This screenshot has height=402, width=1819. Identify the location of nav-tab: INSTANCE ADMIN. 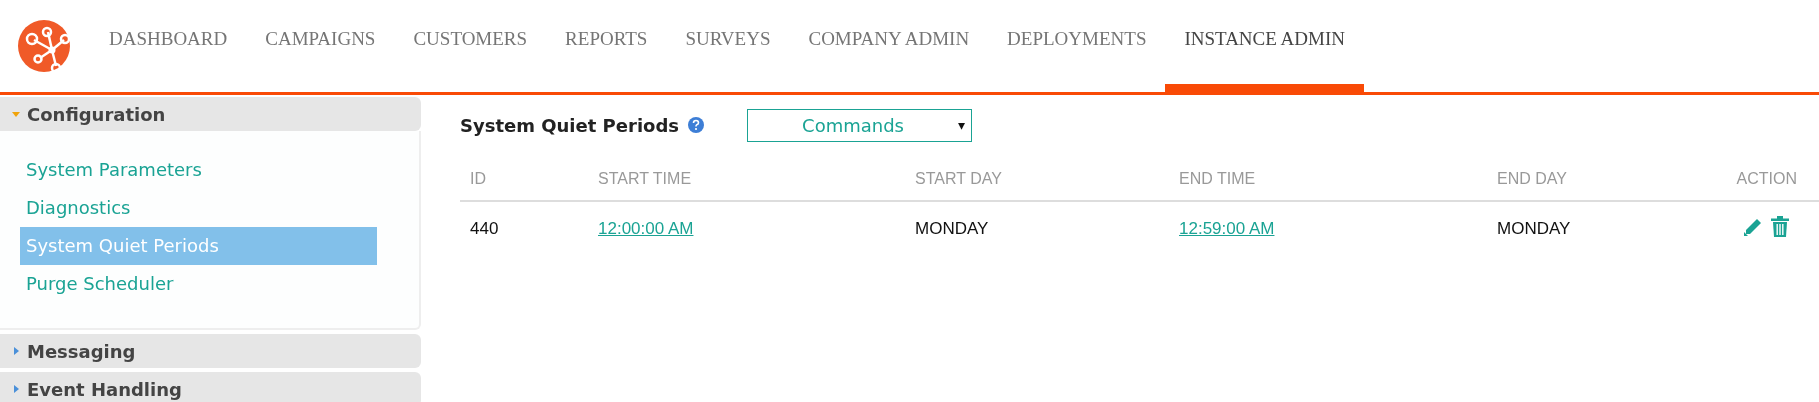
(1264, 46).